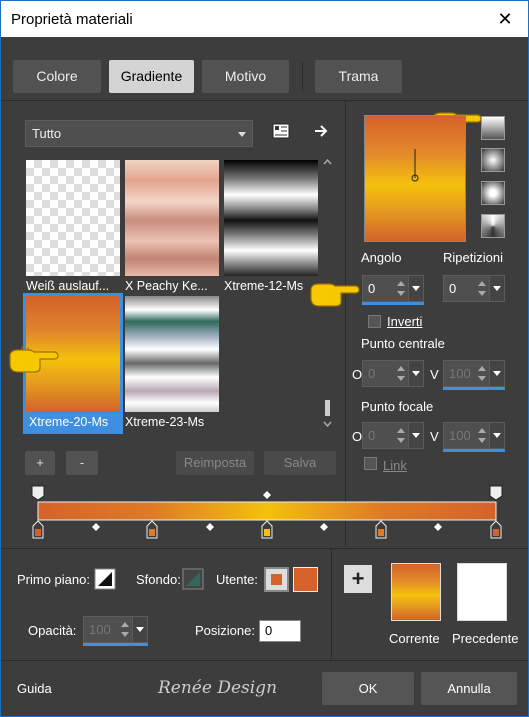  I want to click on renee-design-logo: Renée Design, so click(218, 688).